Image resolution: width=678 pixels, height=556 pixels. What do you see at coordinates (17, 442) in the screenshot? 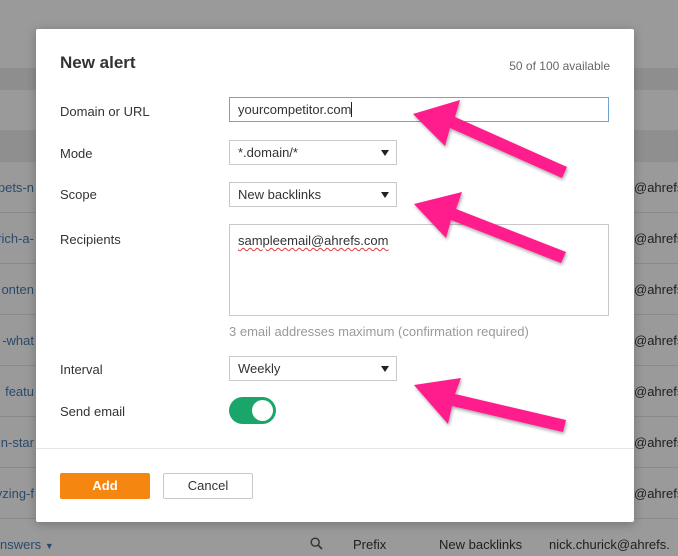
I see `background-link: n-star` at bounding box center [17, 442].